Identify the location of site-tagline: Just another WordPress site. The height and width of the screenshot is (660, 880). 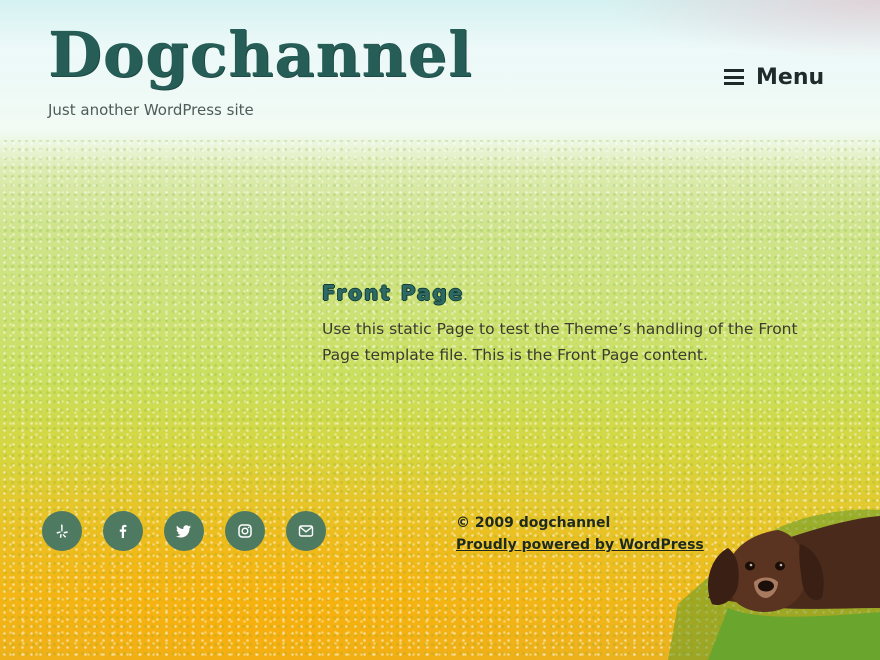
(151, 110).